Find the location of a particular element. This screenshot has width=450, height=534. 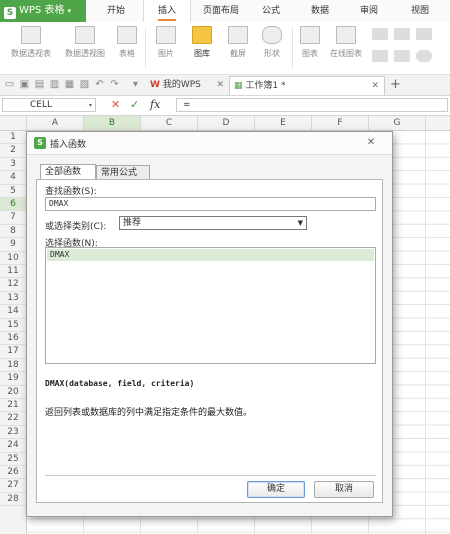

shape-button: 形状 is located at coordinates (272, 42).